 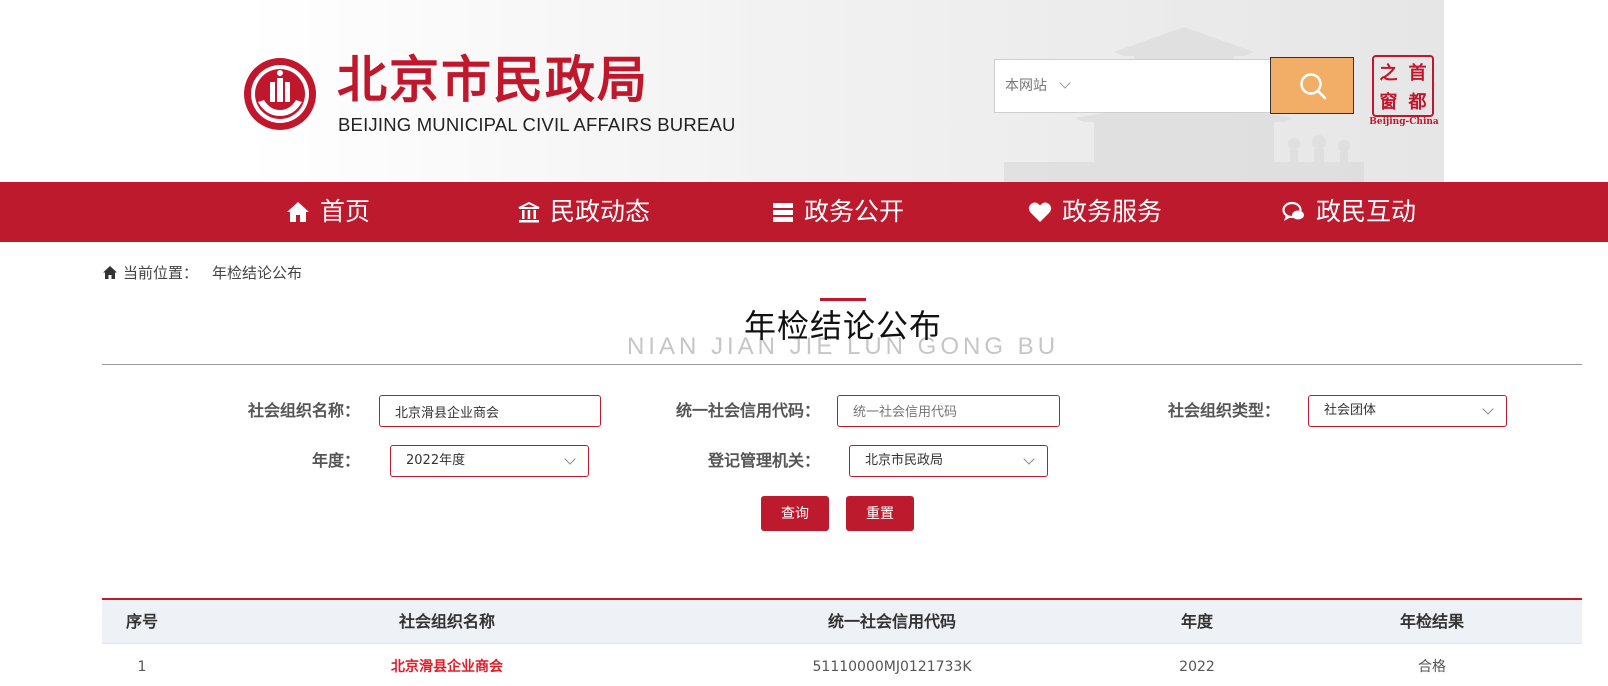 I want to click on search-button, so click(x=1312, y=85).